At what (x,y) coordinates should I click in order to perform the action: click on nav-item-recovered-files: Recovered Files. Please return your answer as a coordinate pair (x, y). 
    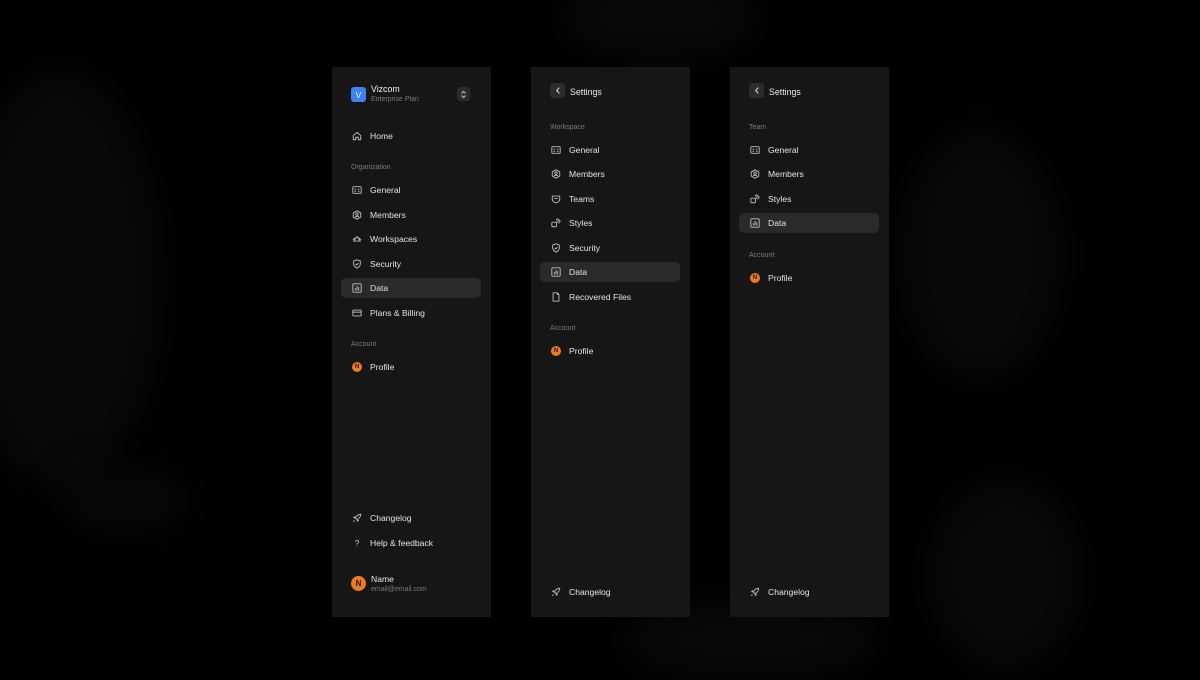
    Looking at the image, I should click on (610, 297).